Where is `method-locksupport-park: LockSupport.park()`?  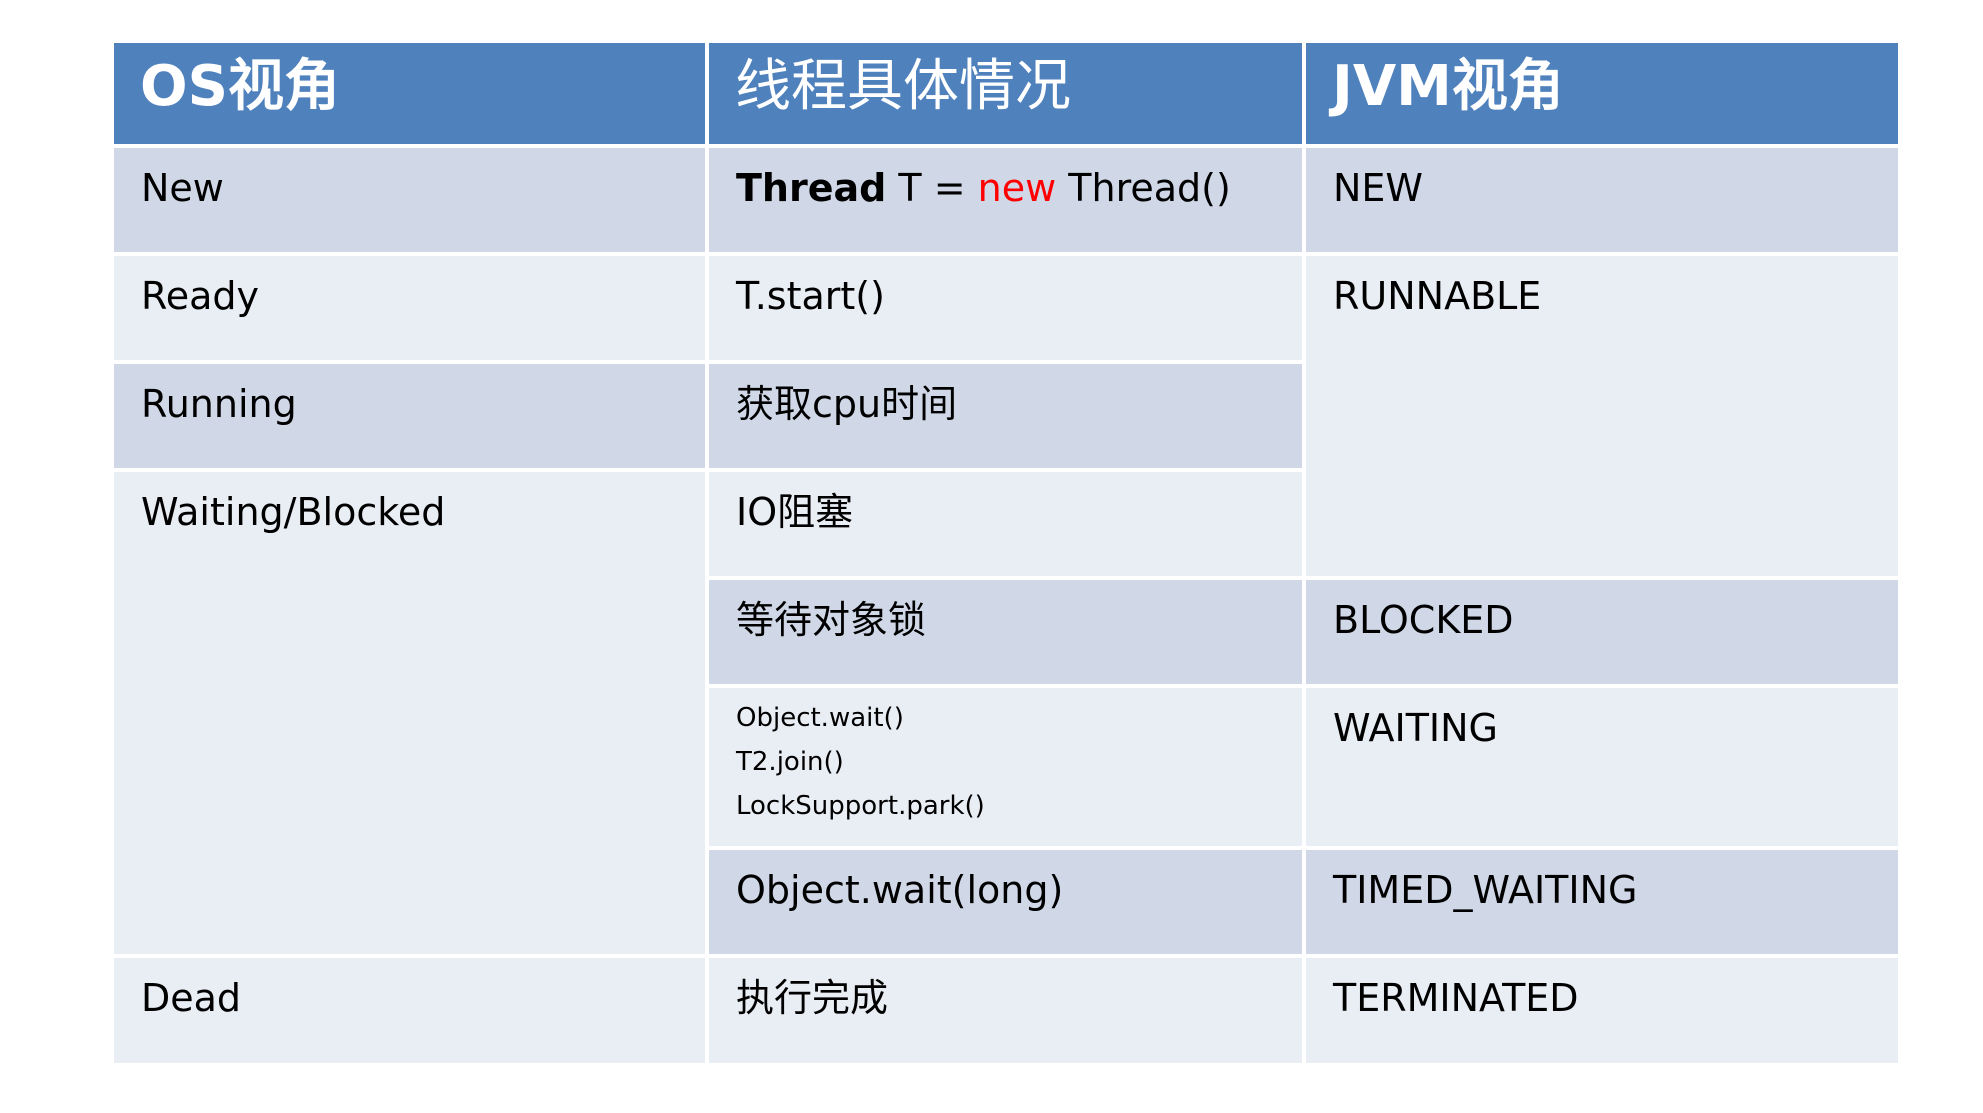
method-locksupport-park: LockSupport.park() is located at coordinates (860, 806).